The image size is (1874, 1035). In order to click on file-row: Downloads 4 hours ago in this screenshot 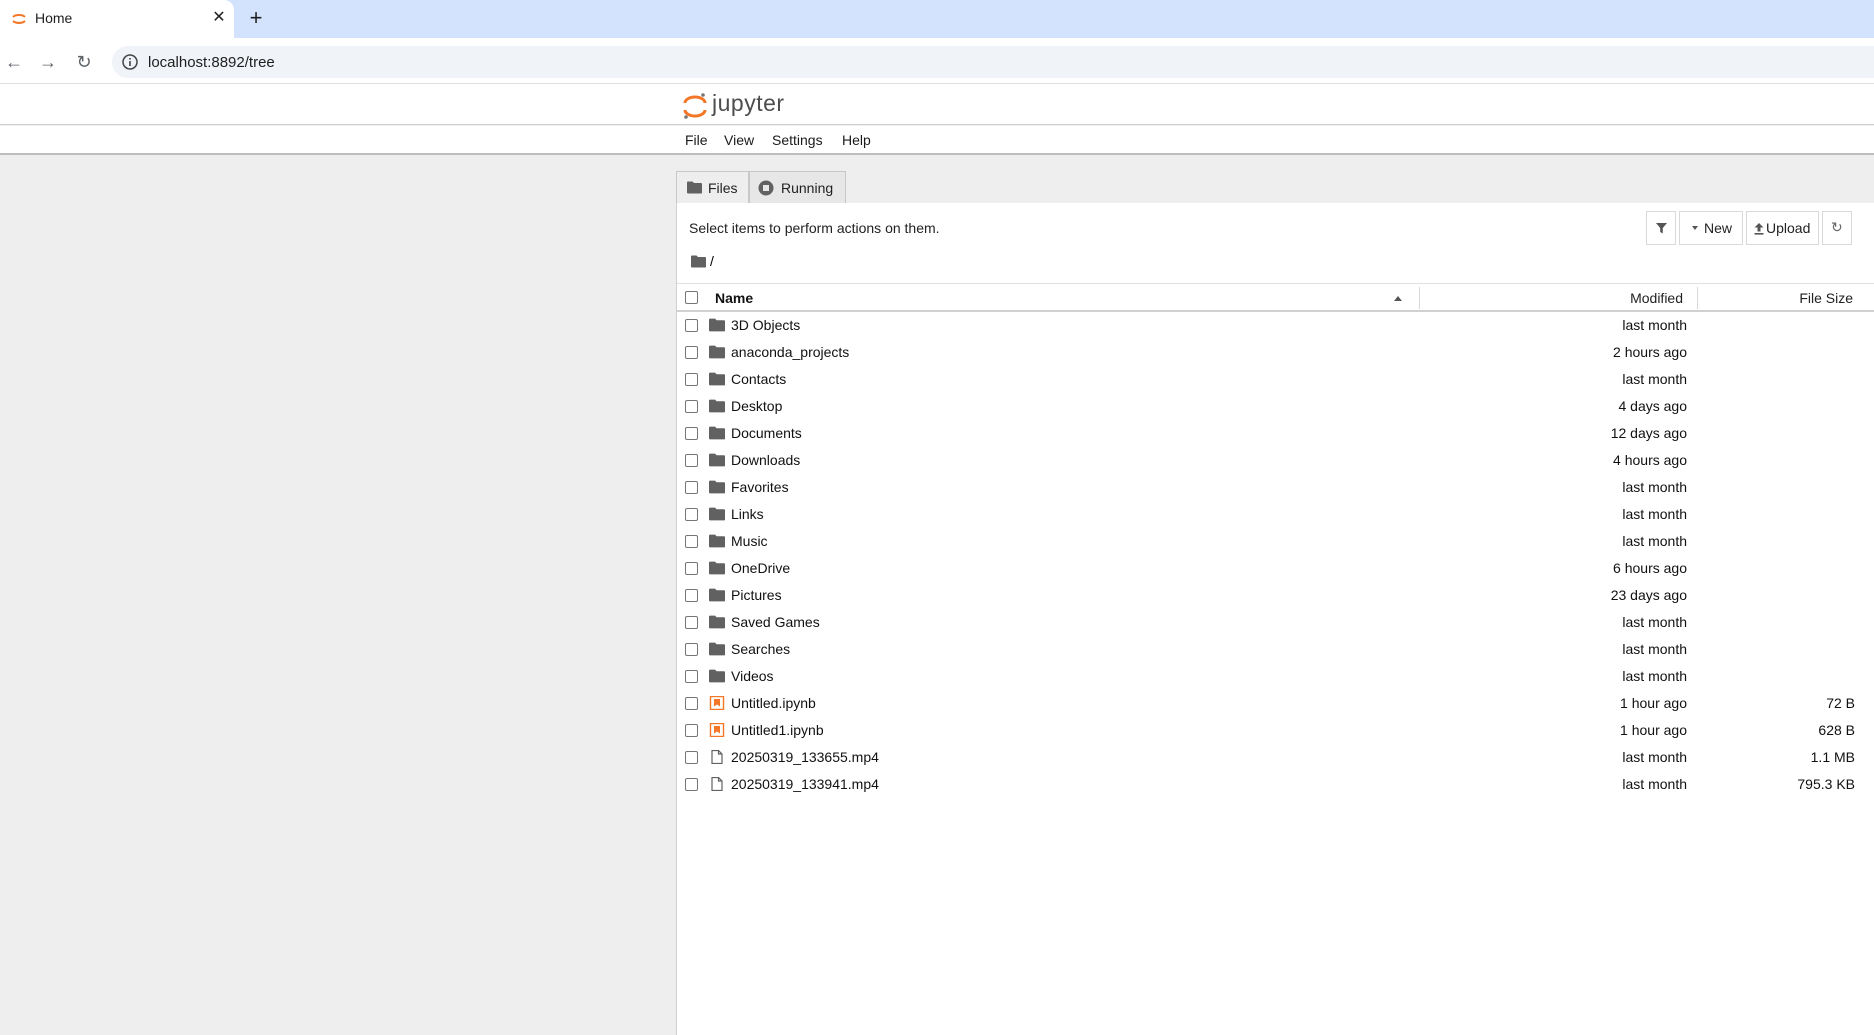, I will do `click(1275, 460)`.